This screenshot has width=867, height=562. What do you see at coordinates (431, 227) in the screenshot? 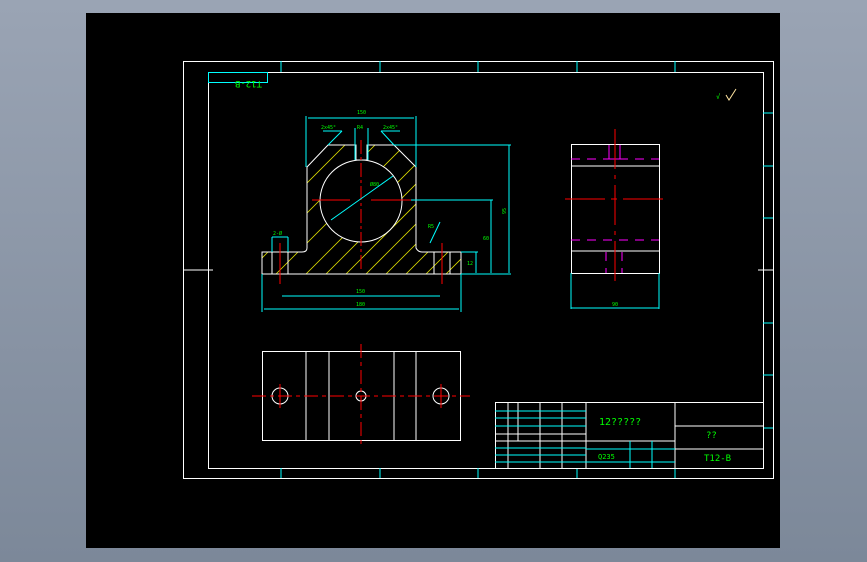
I see `svg-text: R5` at bounding box center [431, 227].